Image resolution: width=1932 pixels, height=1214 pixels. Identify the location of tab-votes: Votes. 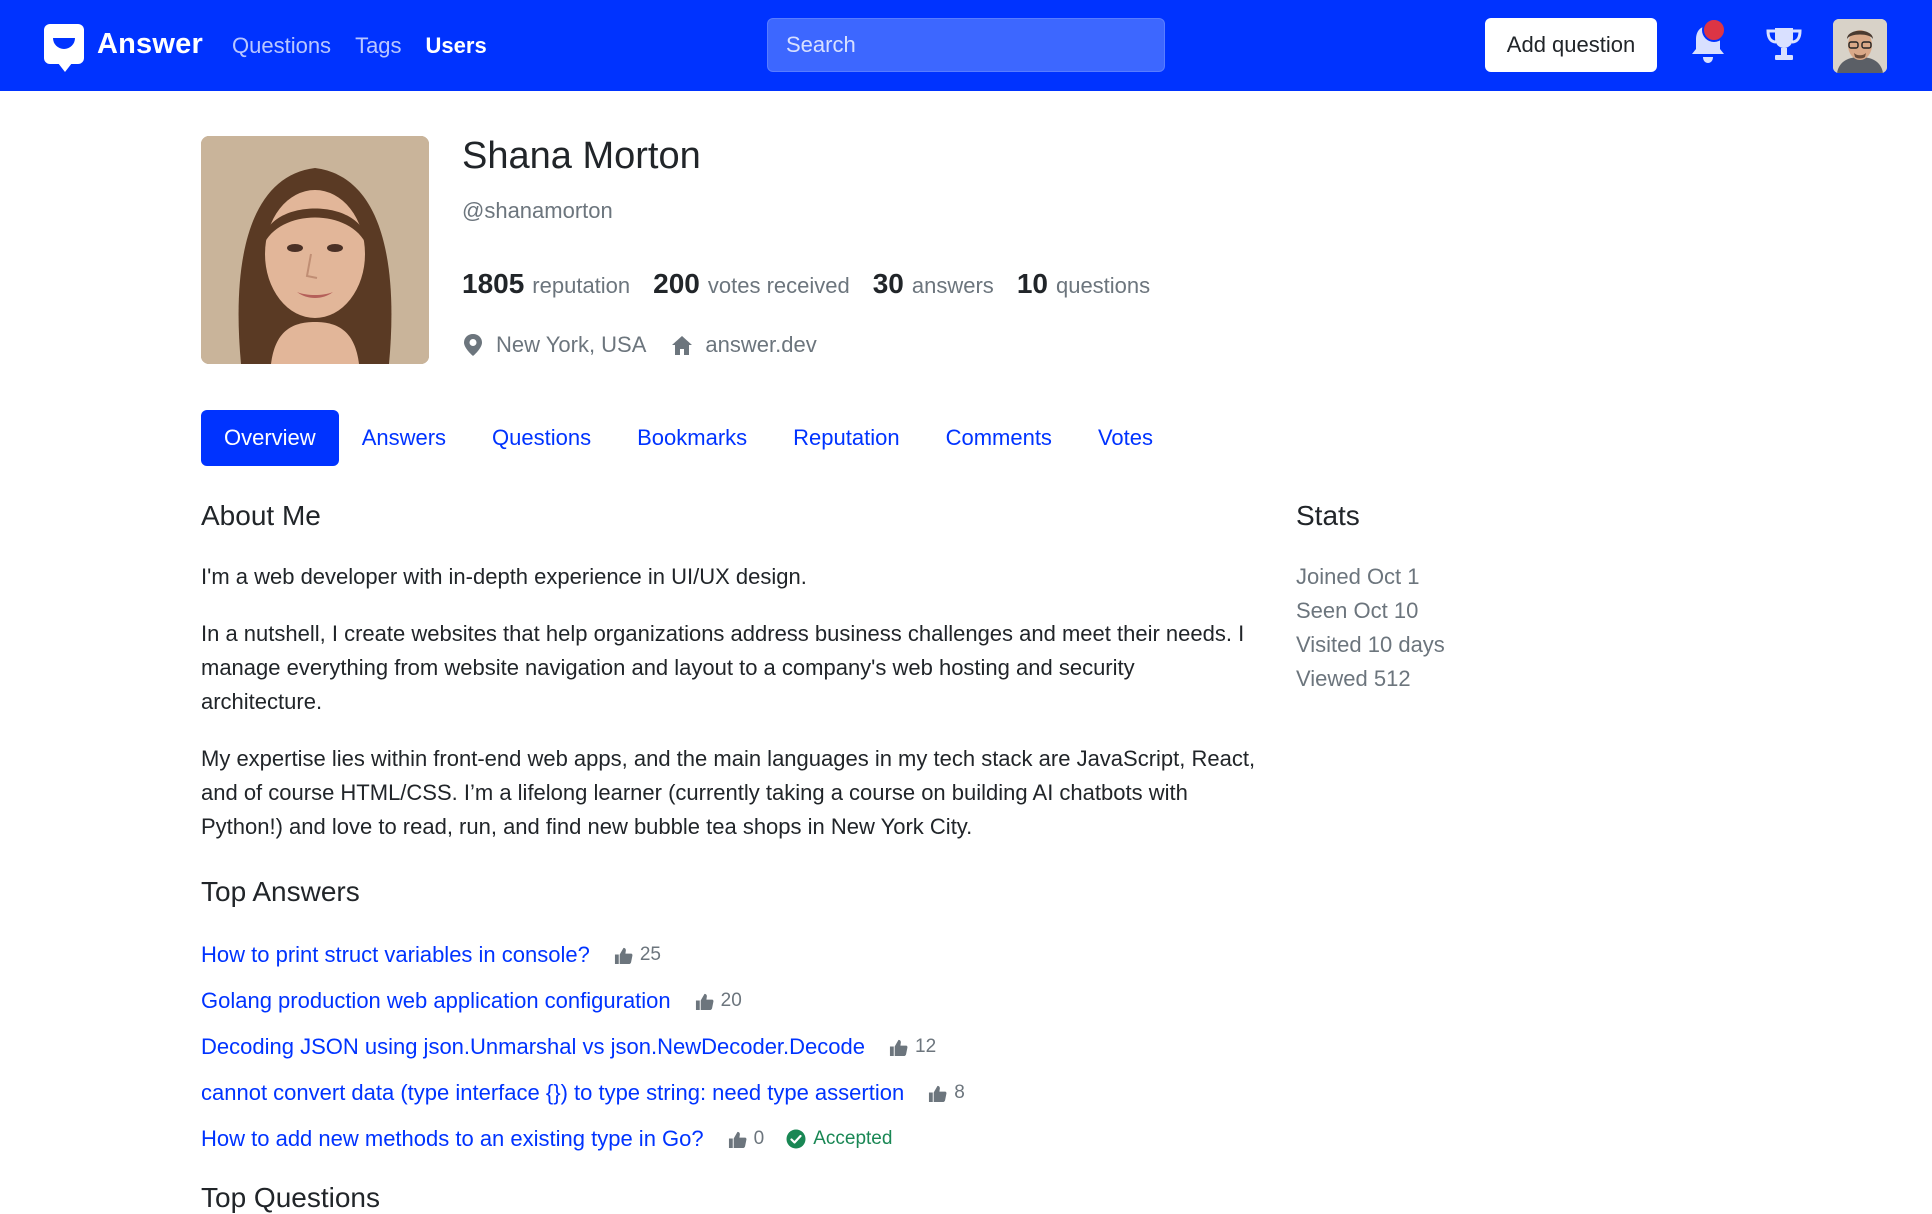
(1125, 438).